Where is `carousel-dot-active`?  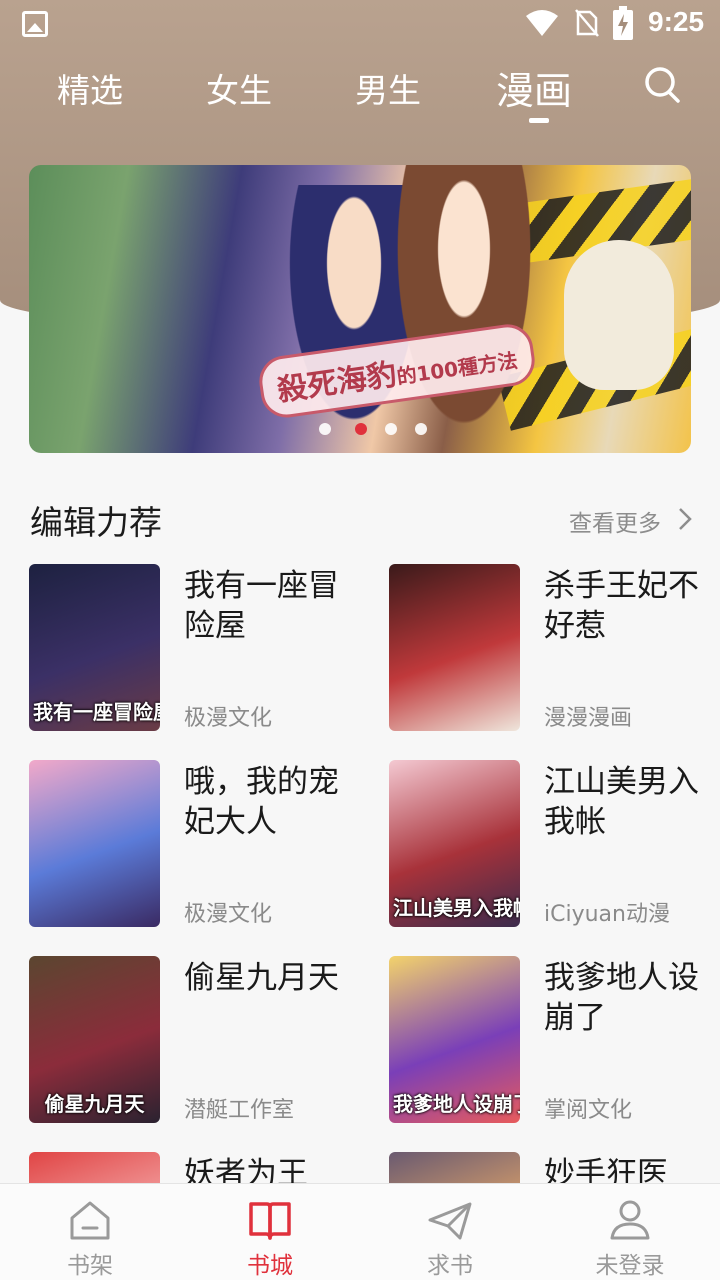
carousel-dot-active is located at coordinates (361, 429).